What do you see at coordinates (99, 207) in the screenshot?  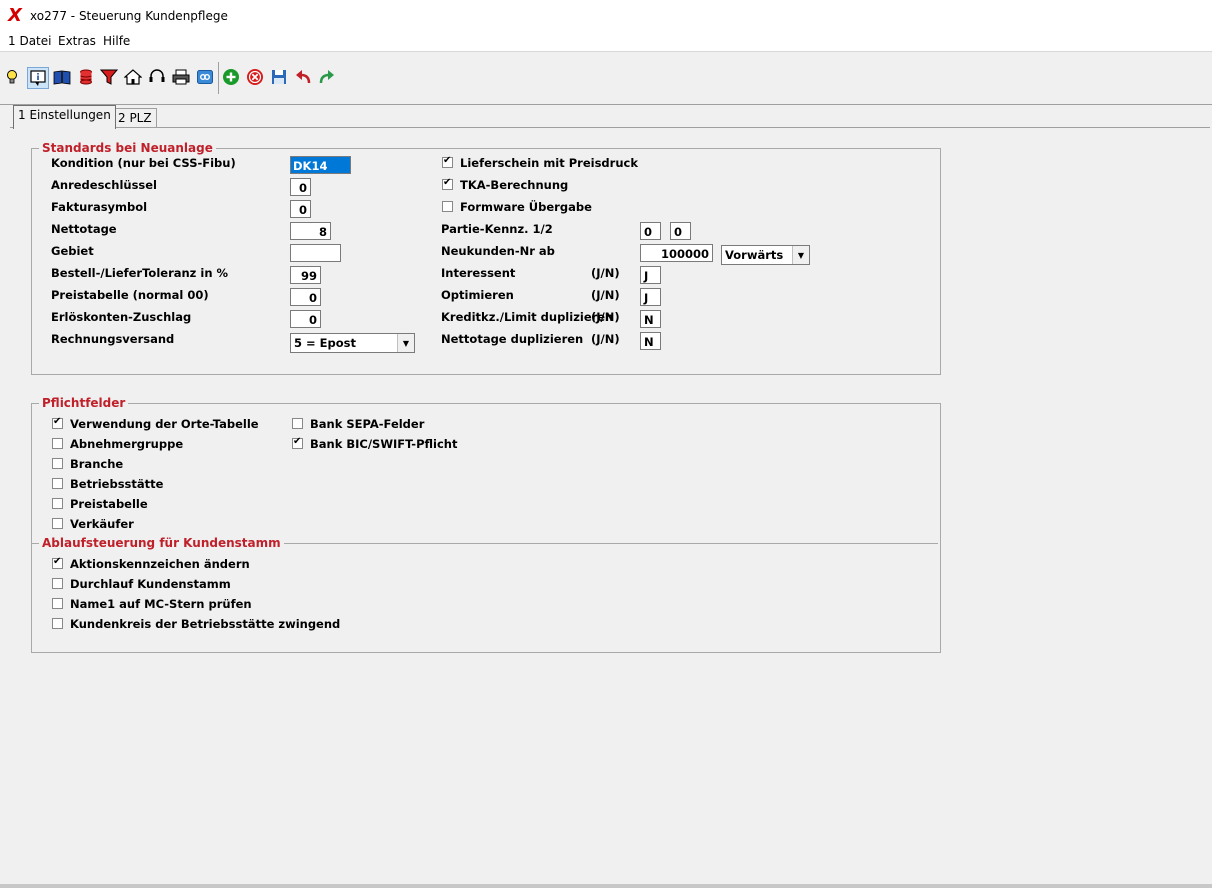 I see `label-fakturasymbol: Fakturasymbol` at bounding box center [99, 207].